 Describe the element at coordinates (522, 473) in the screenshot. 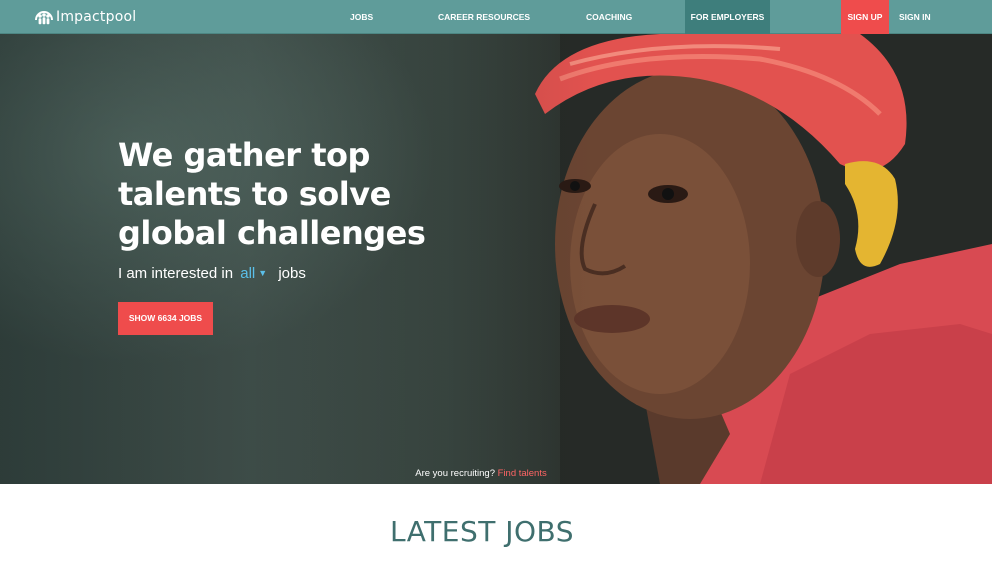

I see `find-talents-link: Find talents` at that location.